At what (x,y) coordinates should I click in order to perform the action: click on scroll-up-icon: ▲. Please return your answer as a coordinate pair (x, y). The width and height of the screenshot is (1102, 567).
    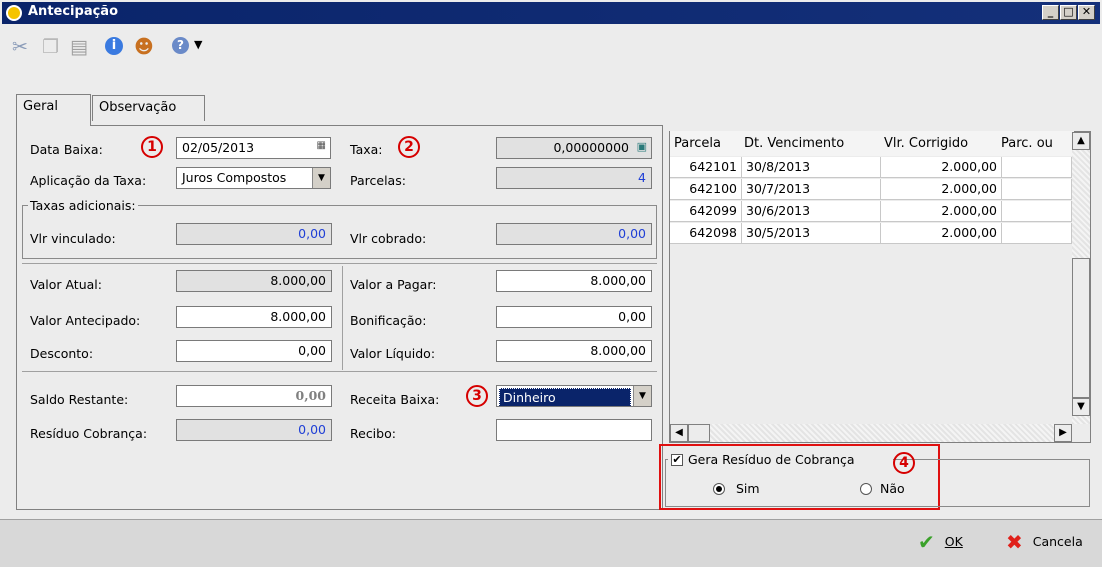
    Looking at the image, I should click on (1081, 141).